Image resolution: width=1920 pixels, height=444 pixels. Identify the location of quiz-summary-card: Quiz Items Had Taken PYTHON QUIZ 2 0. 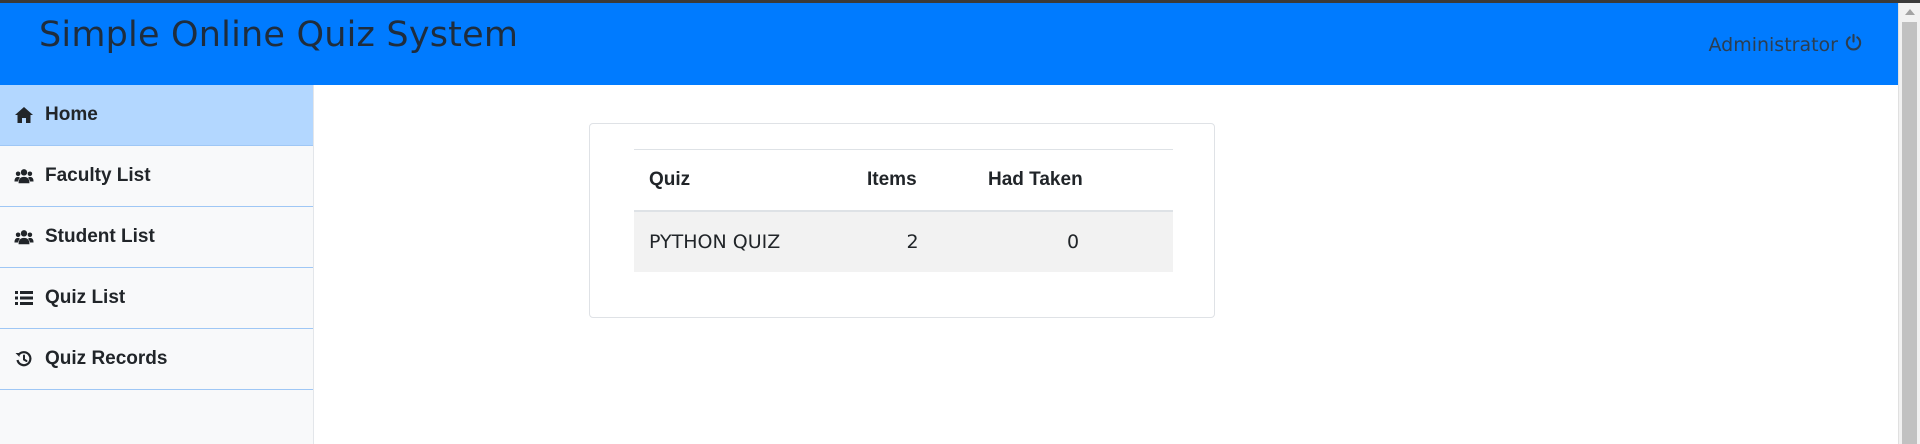
(902, 220).